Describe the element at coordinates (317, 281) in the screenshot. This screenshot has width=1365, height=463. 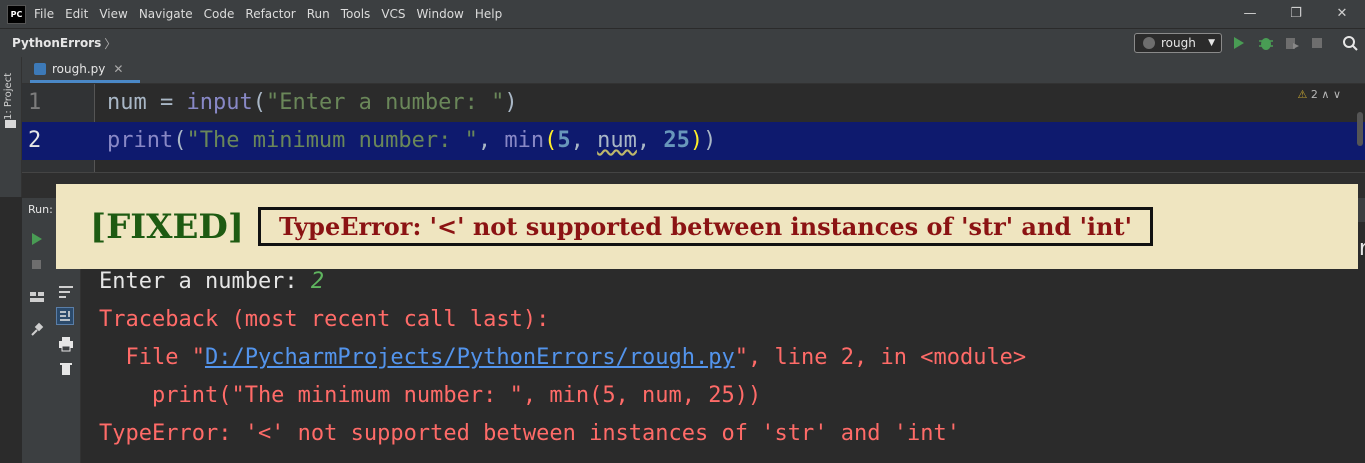
I see `console-input-value: 2` at that location.